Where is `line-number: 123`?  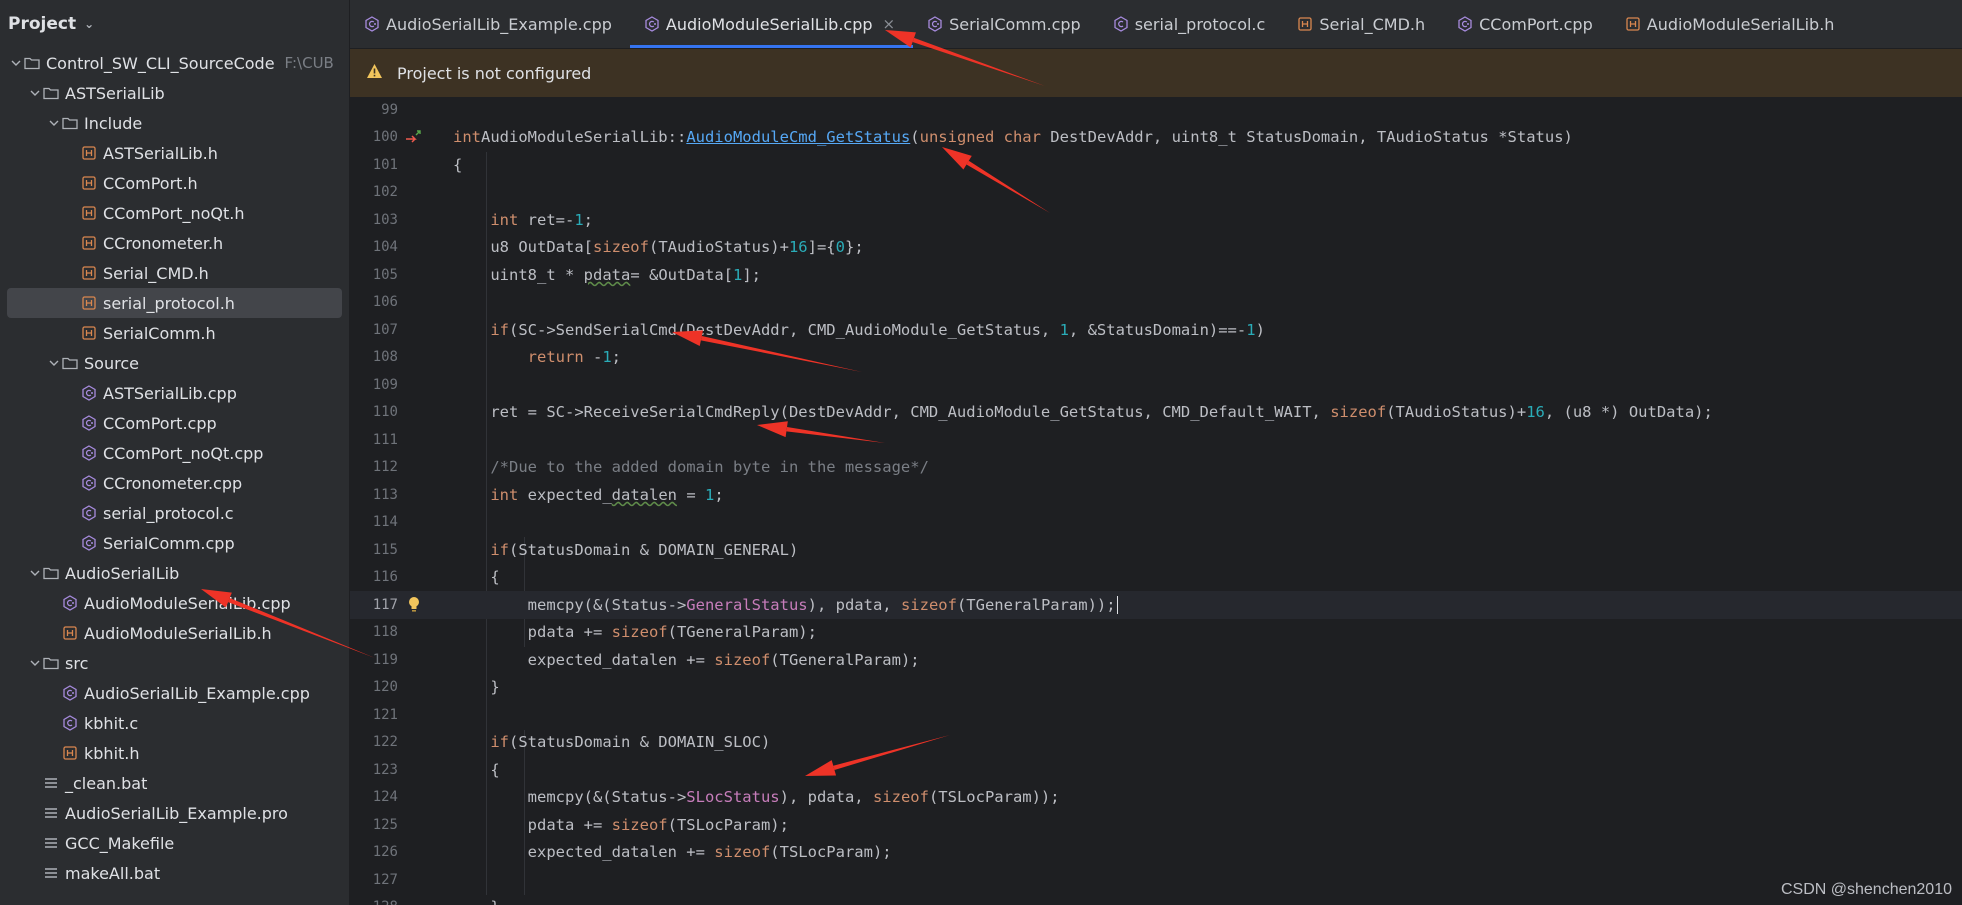
line-number: 123 is located at coordinates (374, 770).